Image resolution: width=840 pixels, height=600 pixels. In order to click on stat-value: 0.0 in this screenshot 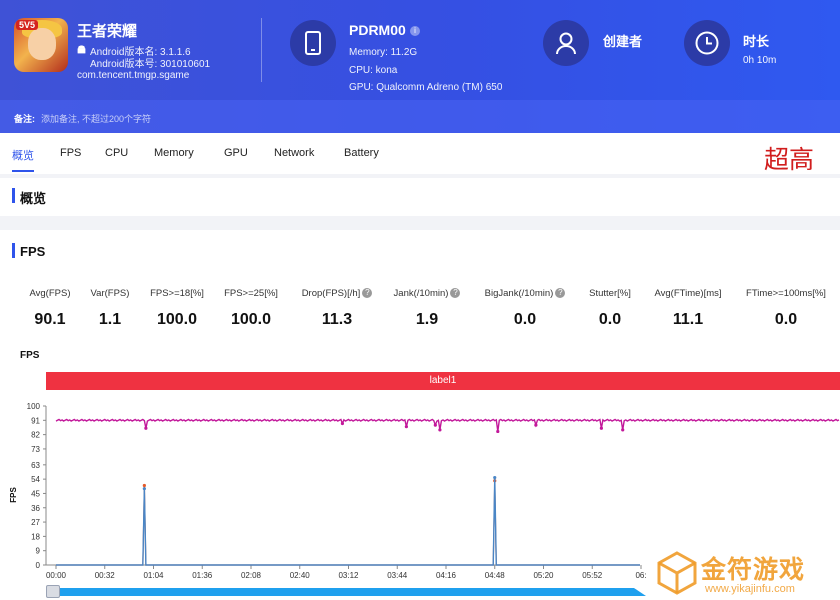, I will do `click(786, 319)`.